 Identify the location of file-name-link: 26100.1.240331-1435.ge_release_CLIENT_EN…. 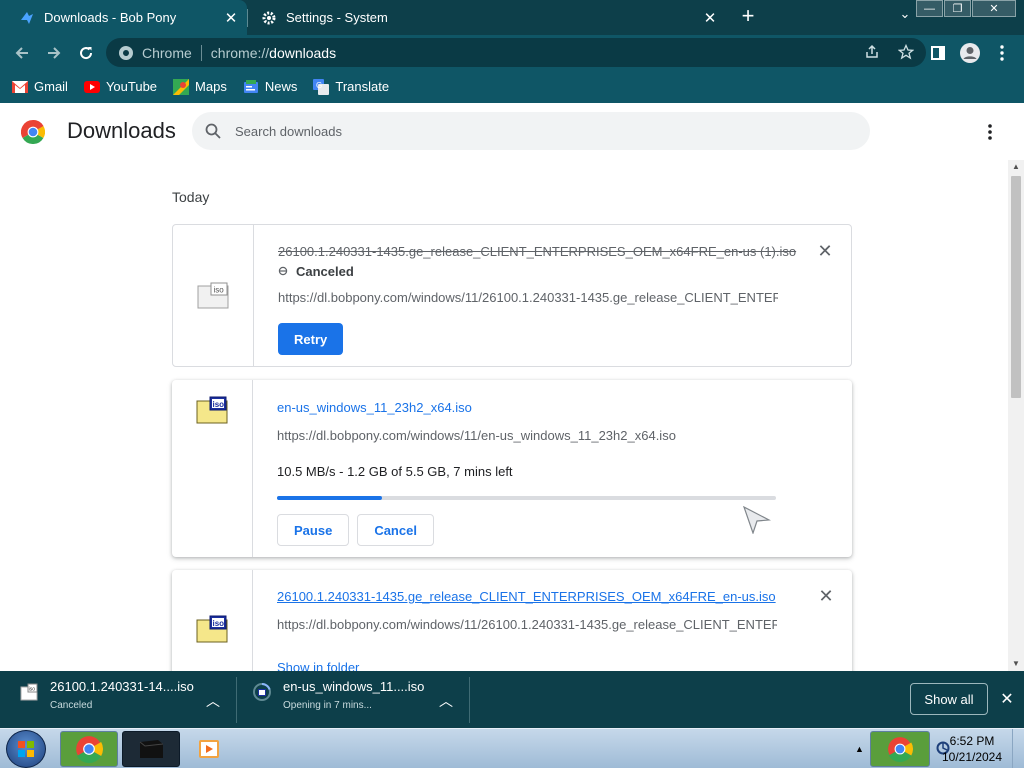
(544, 596).